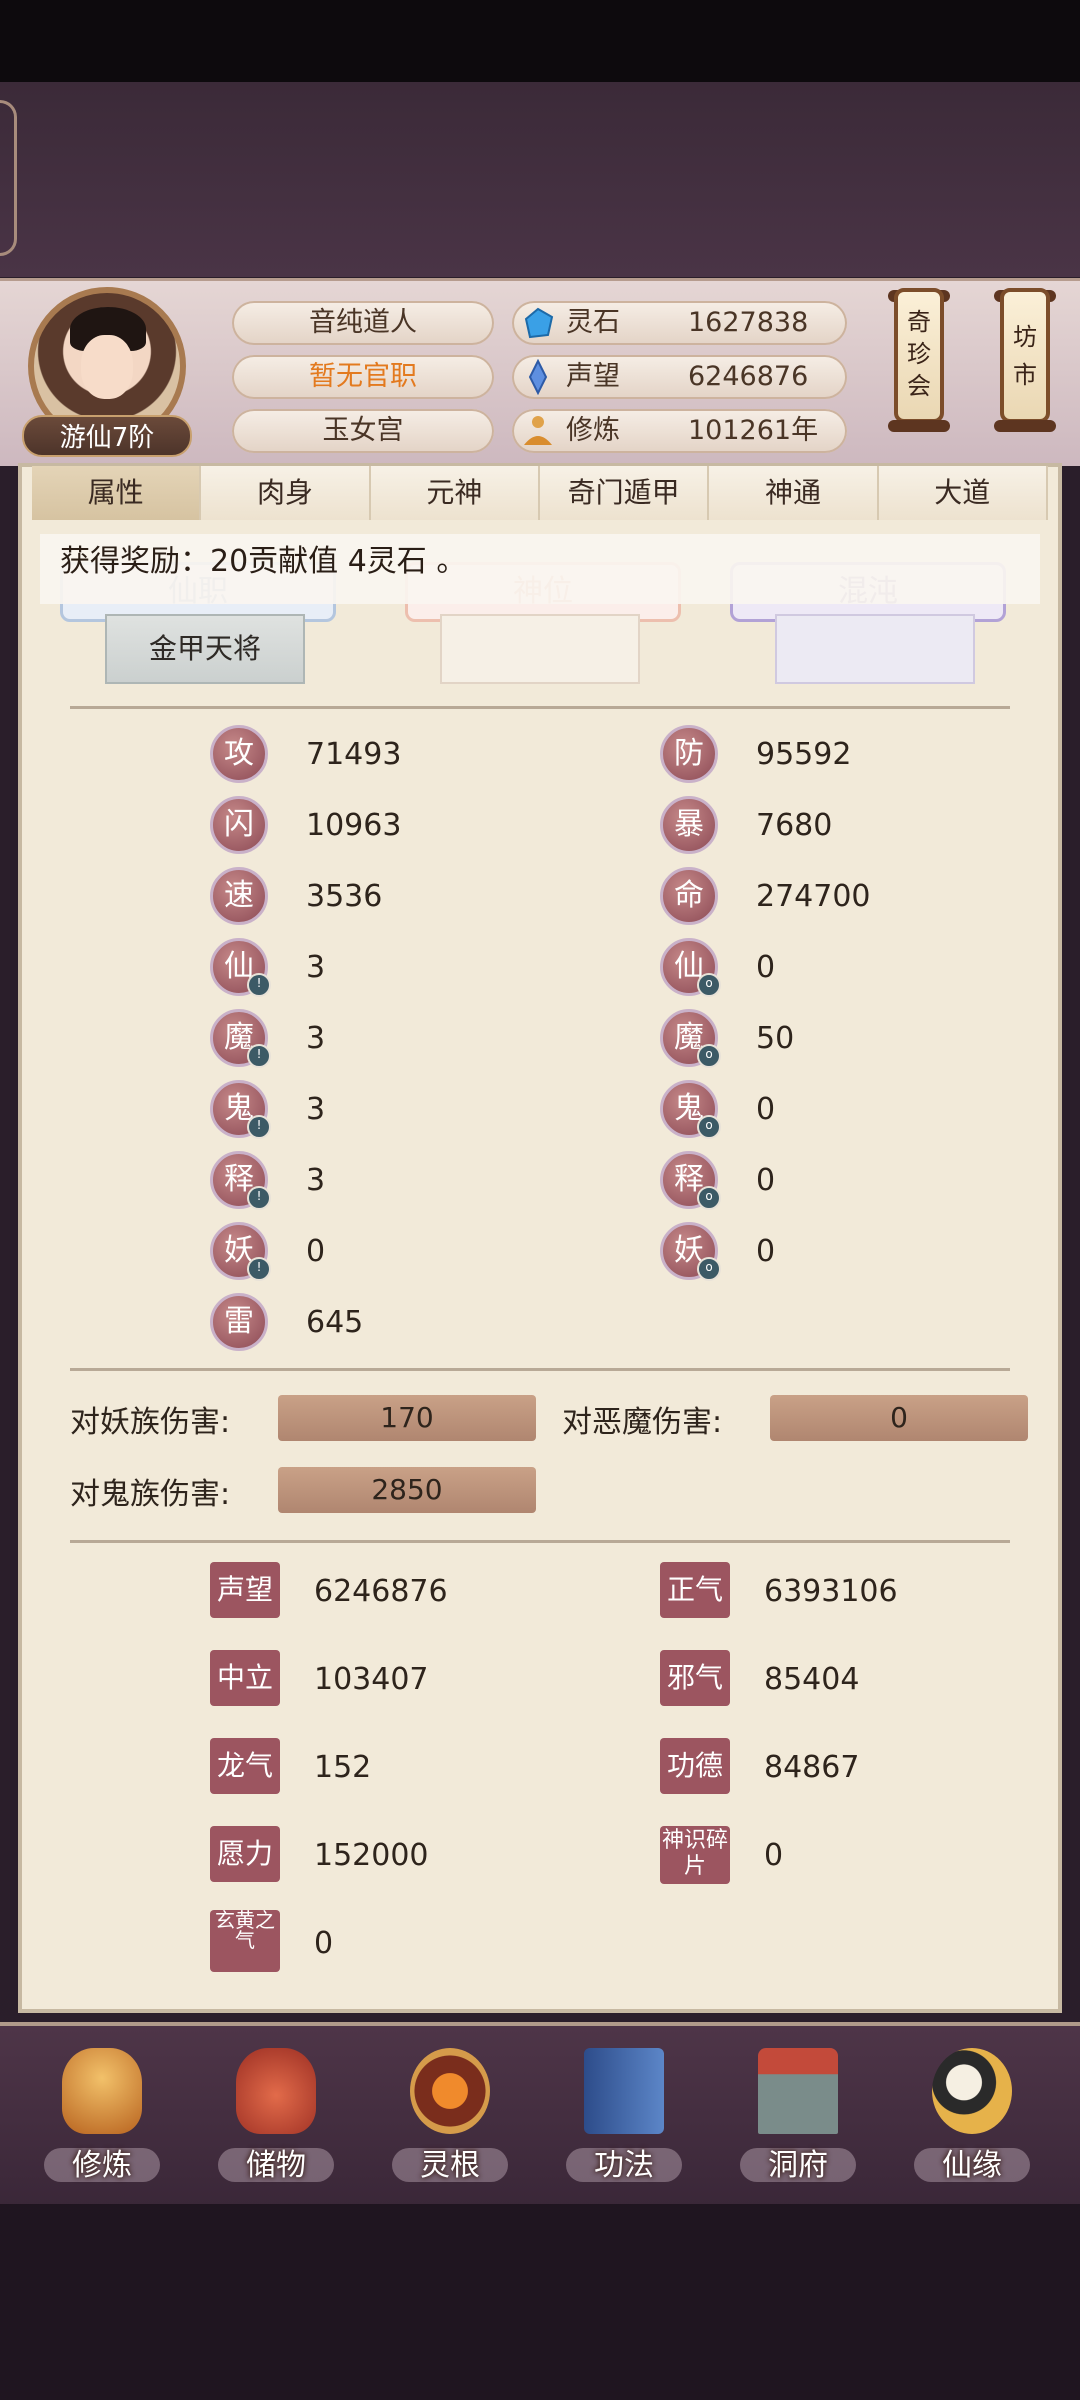 The height and width of the screenshot is (2400, 1080). What do you see at coordinates (381, 1591) in the screenshot?
I see `rep-value: 6246876` at bounding box center [381, 1591].